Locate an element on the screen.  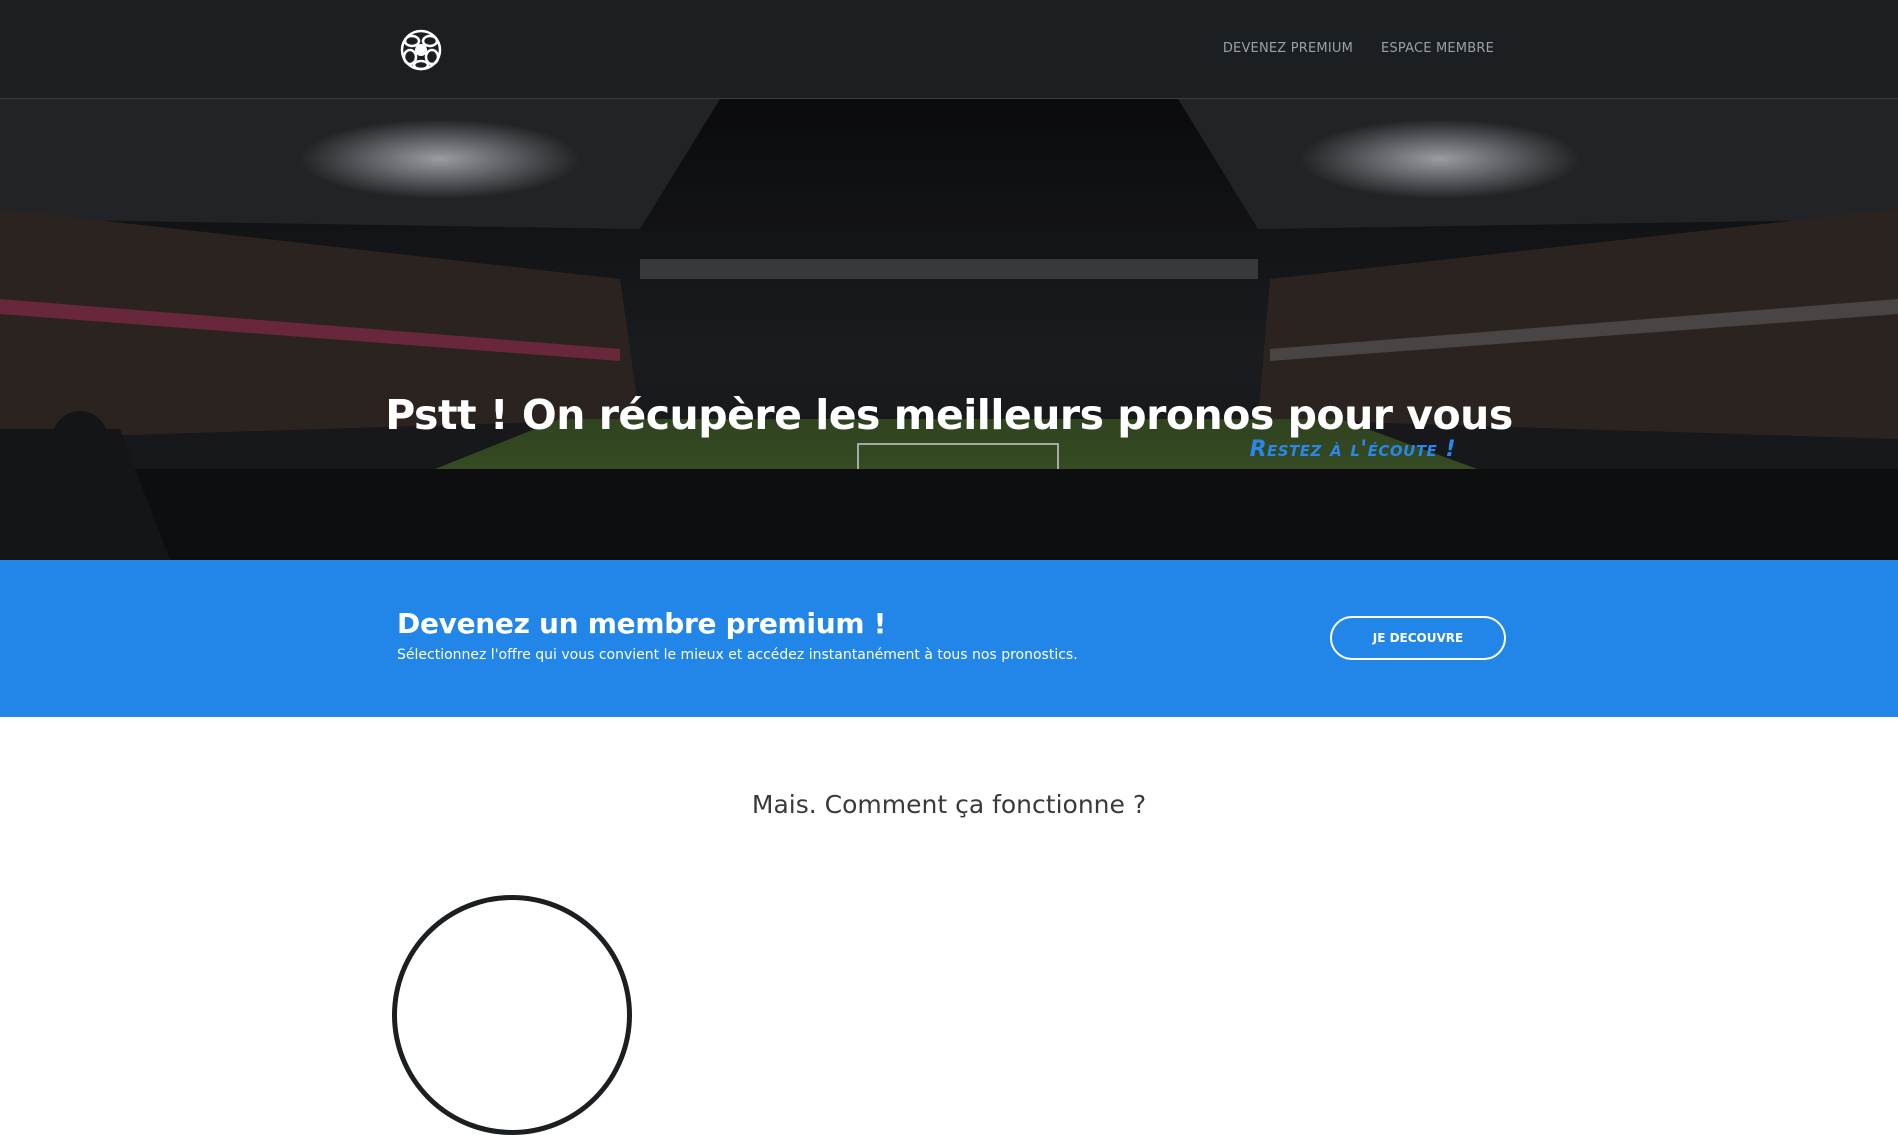
how-it-works-title: Mais. Comment ça fonctionne ? is located at coordinates (949, 804).